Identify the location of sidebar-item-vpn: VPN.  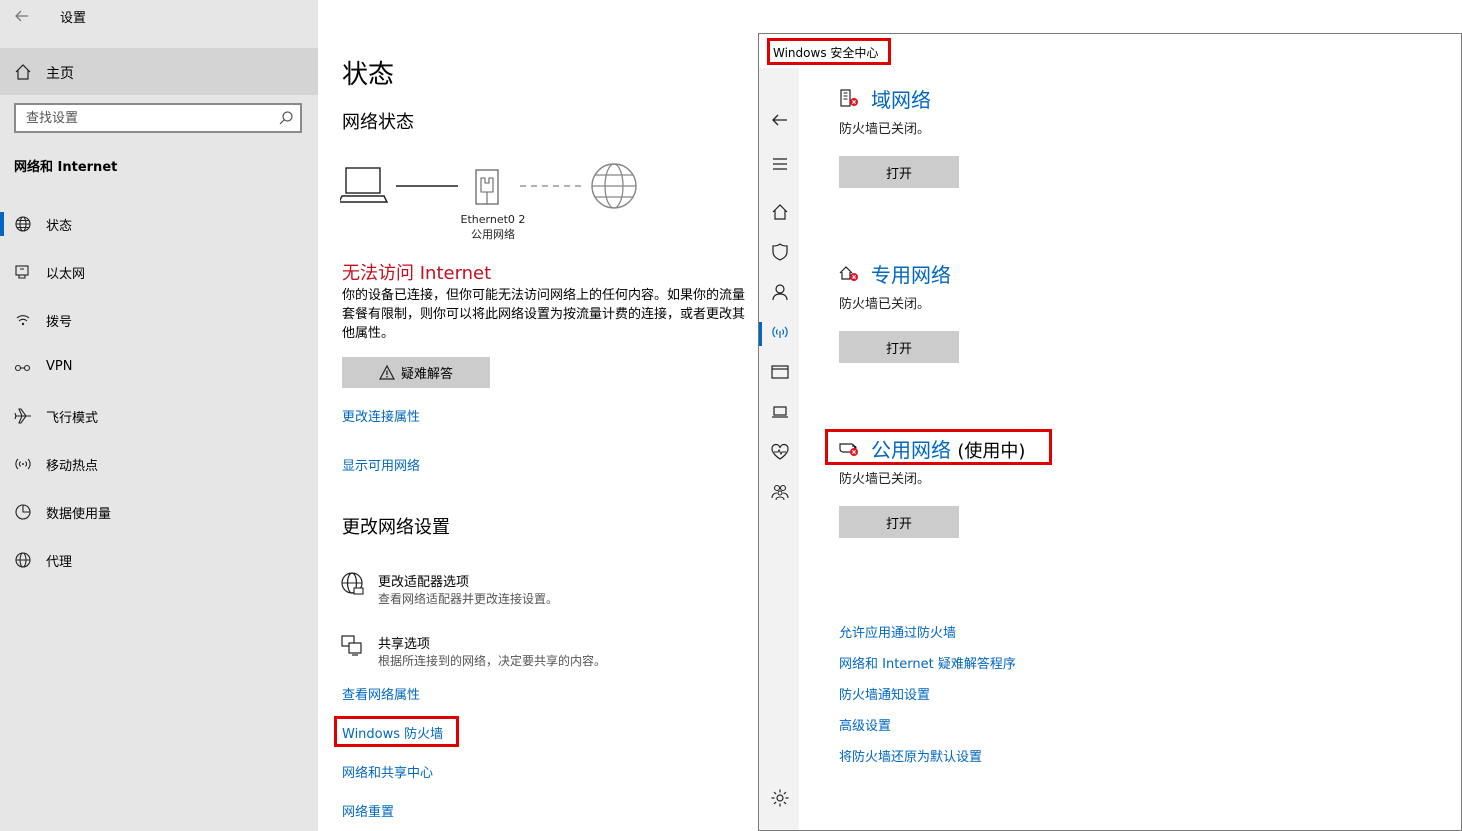
(159, 368).